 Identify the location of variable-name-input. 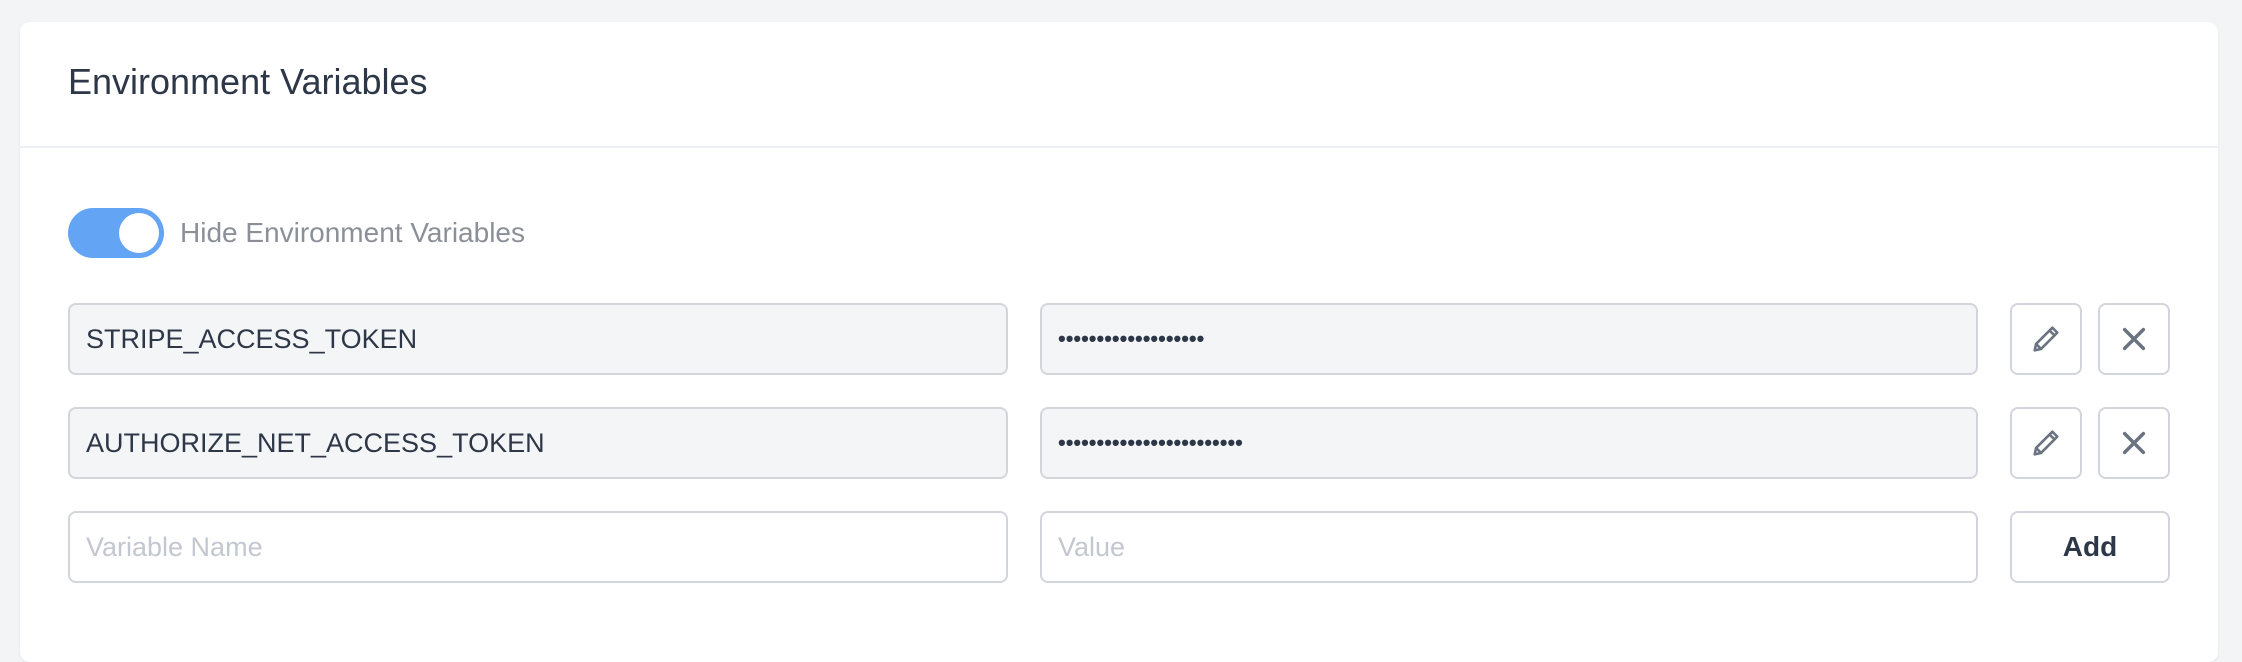
(538, 547).